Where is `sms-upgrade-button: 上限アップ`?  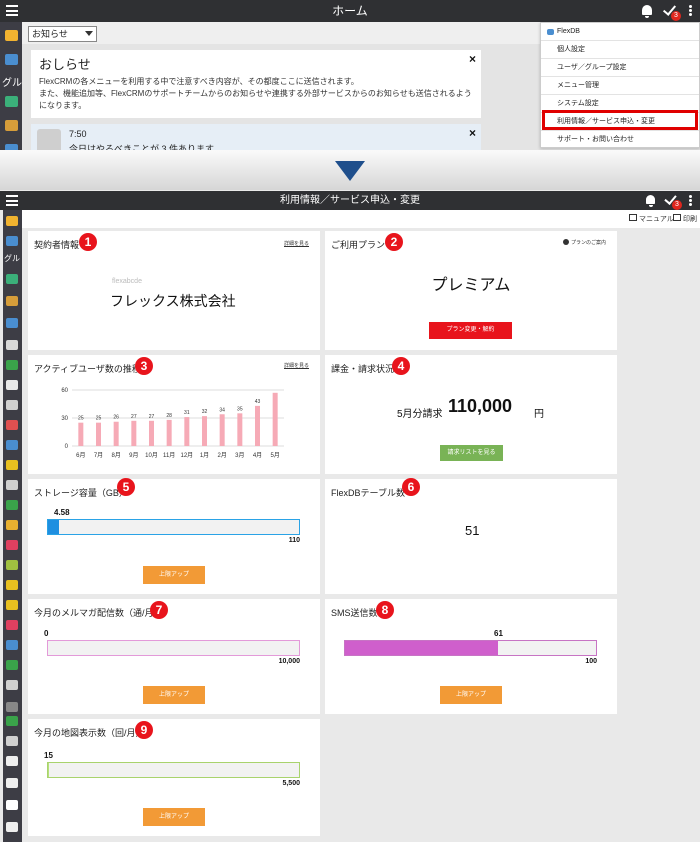 sms-upgrade-button: 上限アップ is located at coordinates (471, 695).